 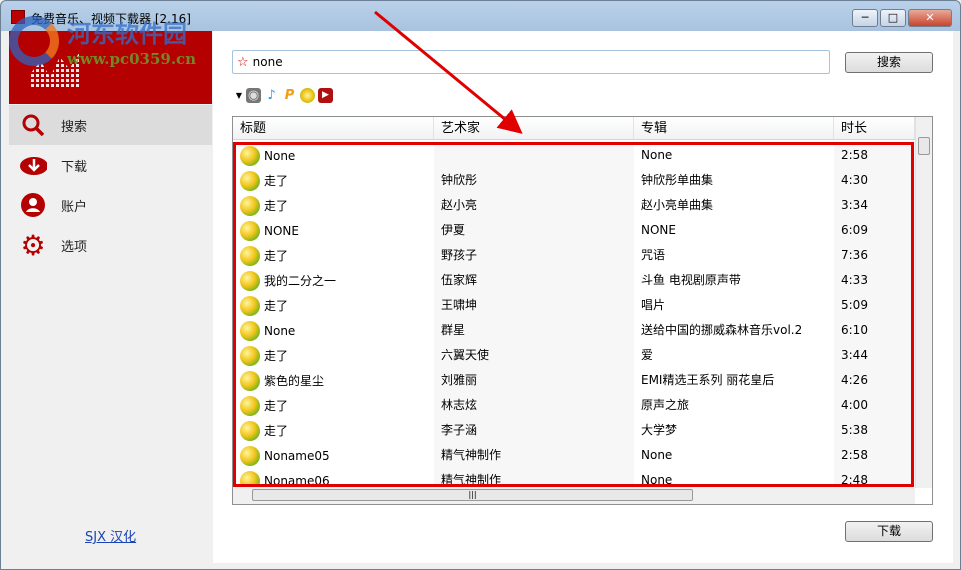 I want to click on download-button: 下载, so click(x=889, y=531).